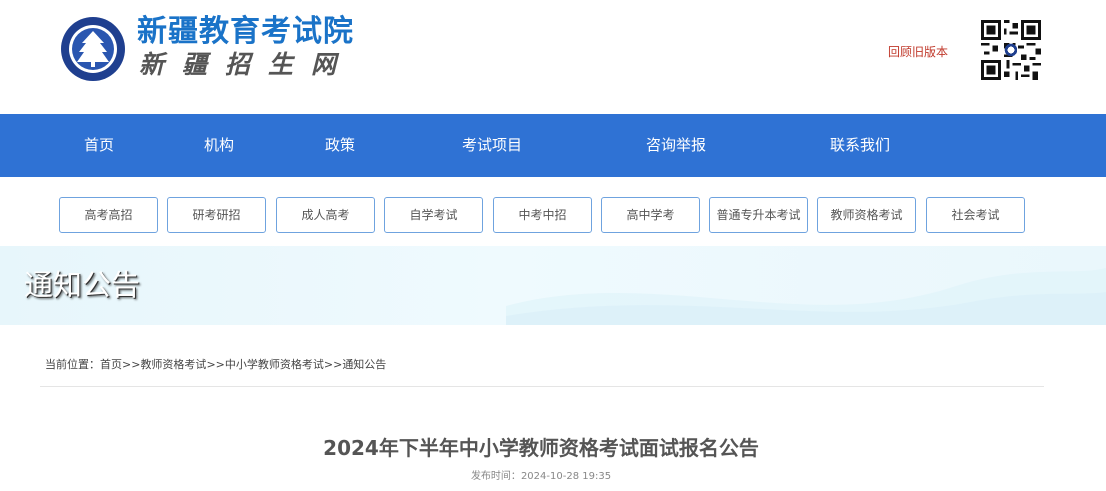 The image size is (1106, 491). Describe the element at coordinates (216, 215) in the screenshot. I see `category-button-postgrad: 研考研招` at that location.